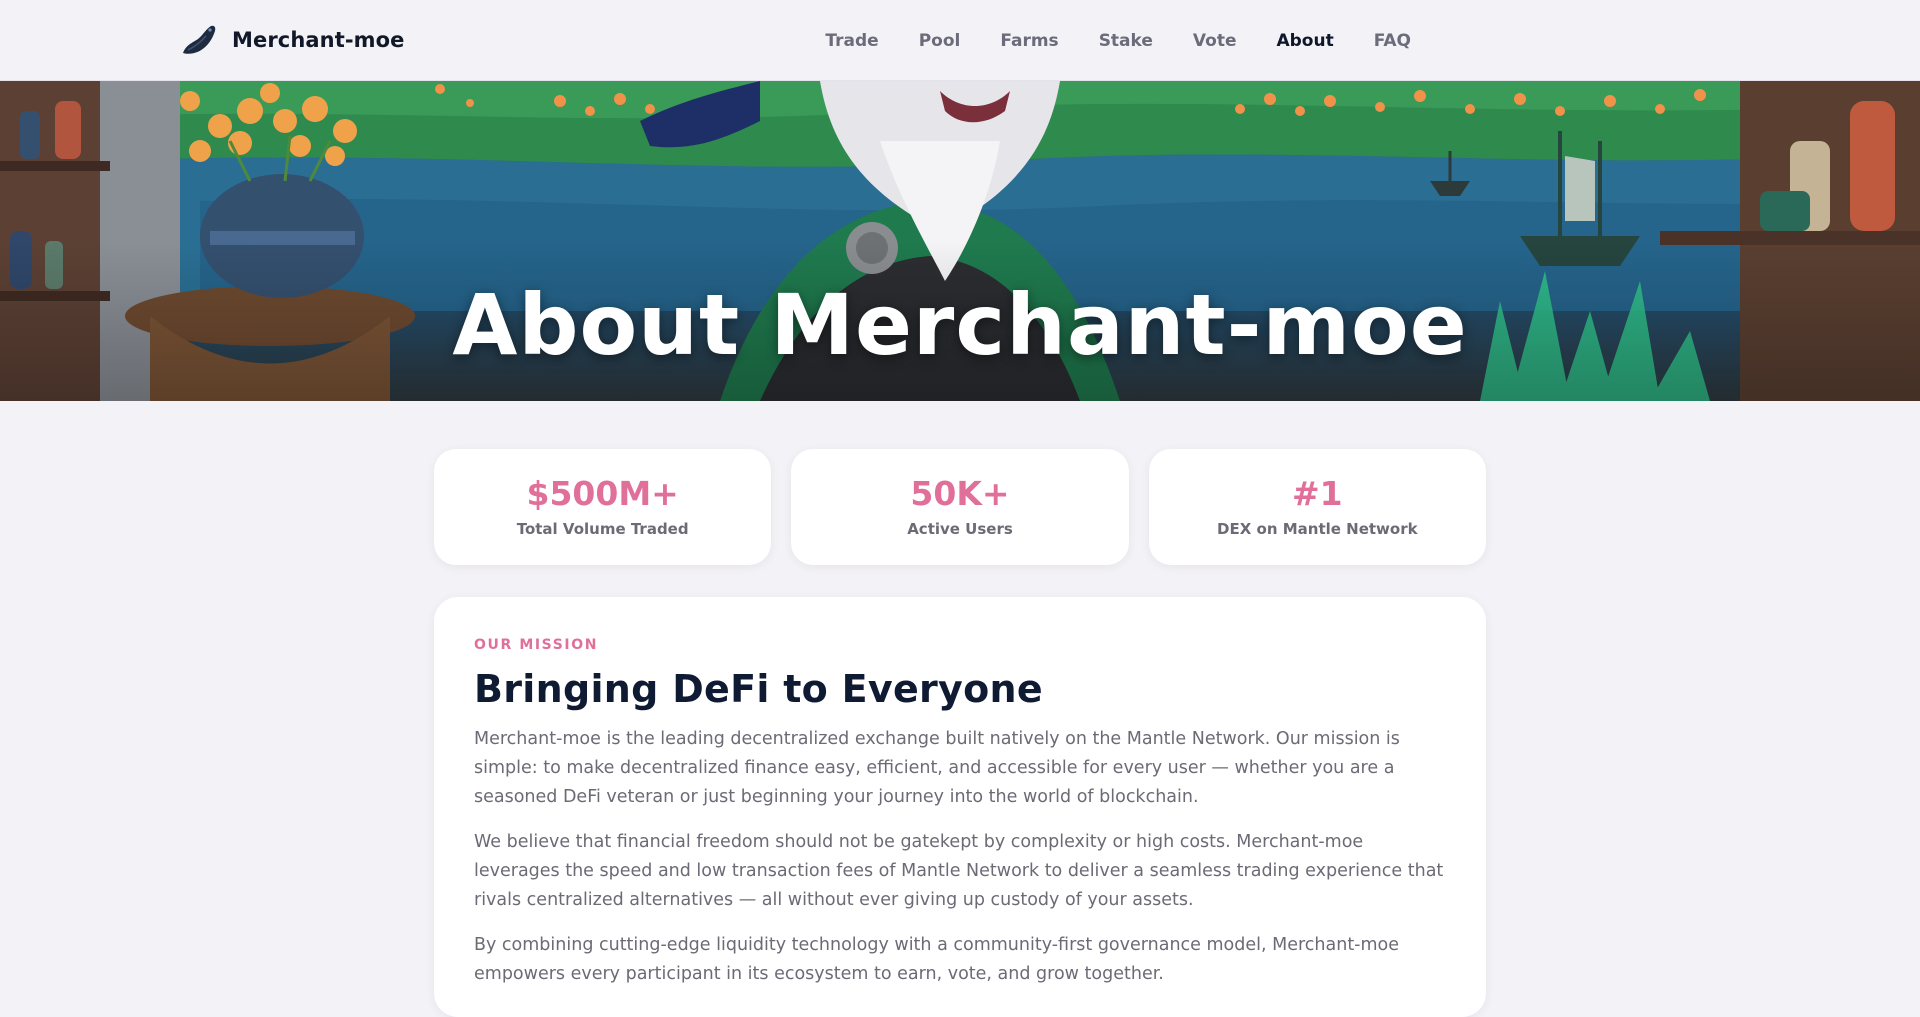 This screenshot has width=1920, height=1017. What do you see at coordinates (602, 493) in the screenshot?
I see `stat-value: $500M+` at bounding box center [602, 493].